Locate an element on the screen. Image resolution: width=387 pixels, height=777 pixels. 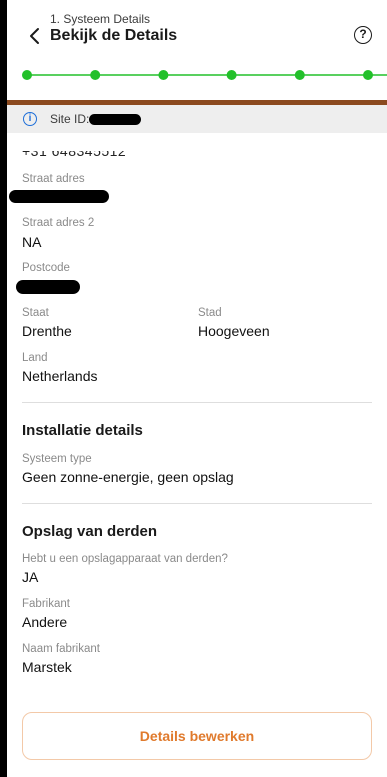
third-party-section-title: Opslag van derden is located at coordinates (90, 531).